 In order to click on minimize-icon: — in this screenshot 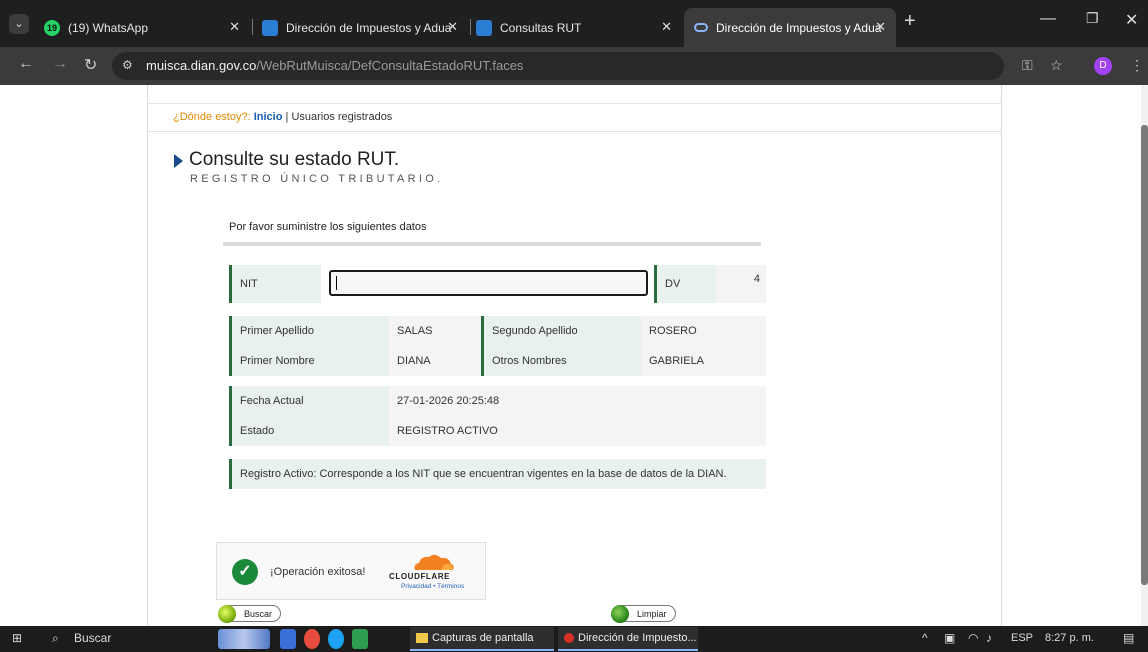, I will do `click(1048, 19)`.